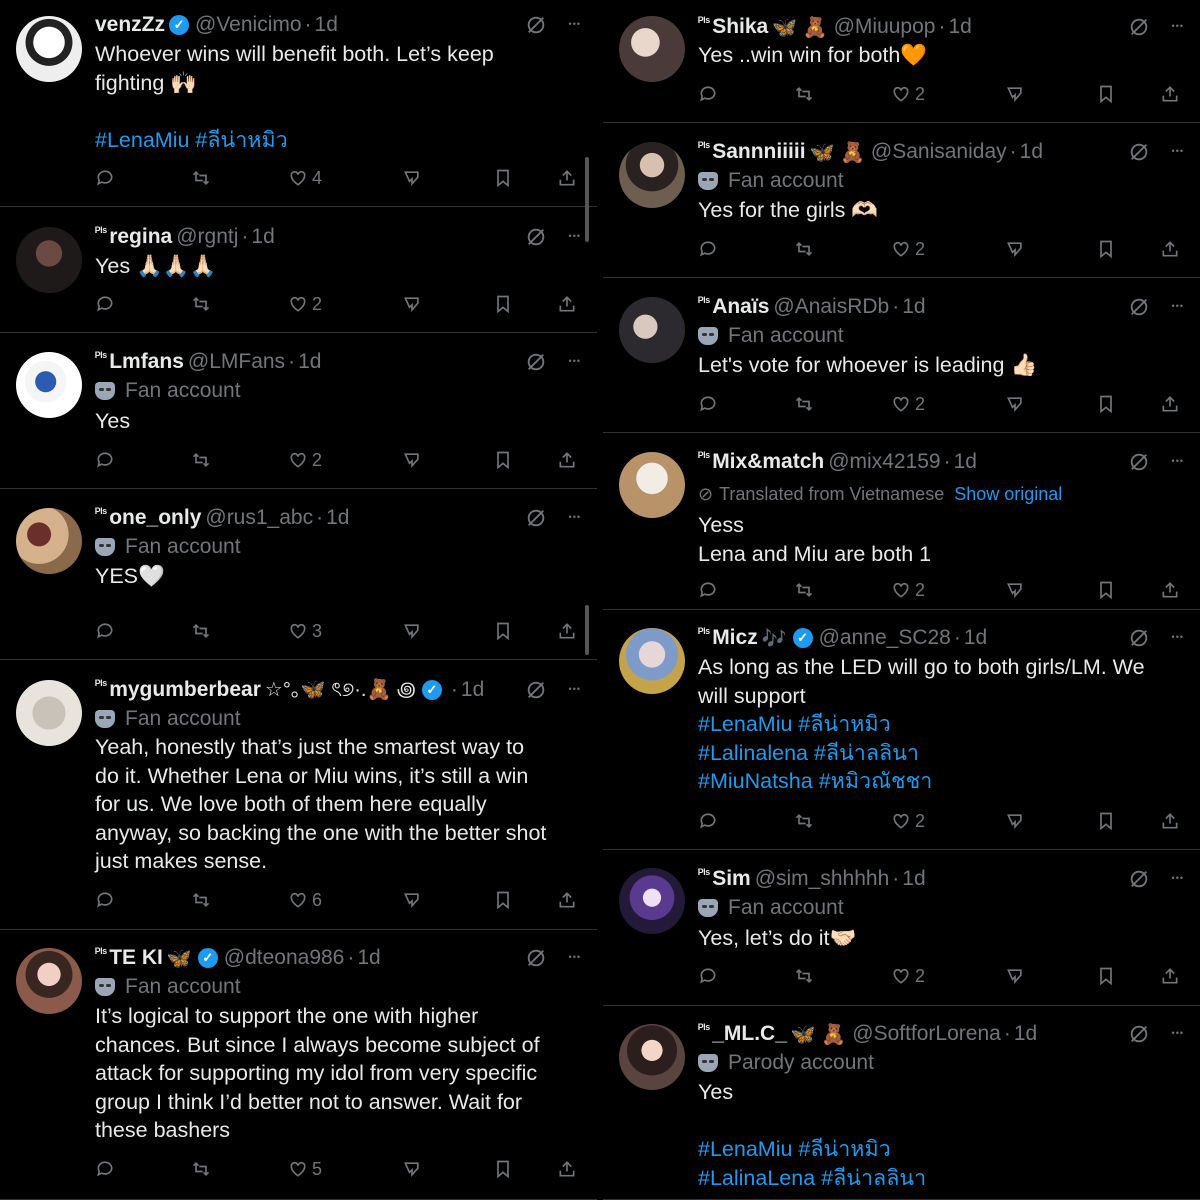 The width and height of the screenshot is (1200, 1200). I want to click on display-name: Sim, so click(731, 879).